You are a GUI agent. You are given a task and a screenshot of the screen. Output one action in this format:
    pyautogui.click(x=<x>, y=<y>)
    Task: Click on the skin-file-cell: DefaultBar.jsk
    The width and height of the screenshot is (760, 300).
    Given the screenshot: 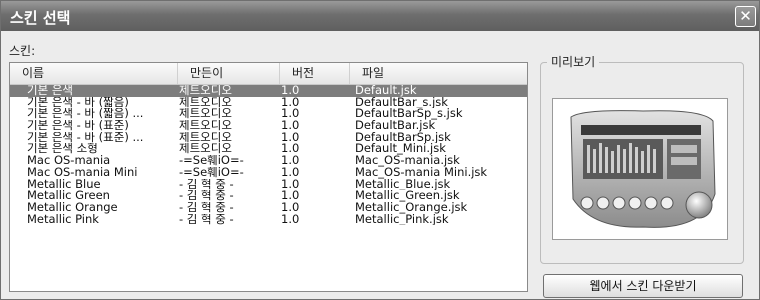 What is the action you would take?
    pyautogui.click(x=395, y=126)
    